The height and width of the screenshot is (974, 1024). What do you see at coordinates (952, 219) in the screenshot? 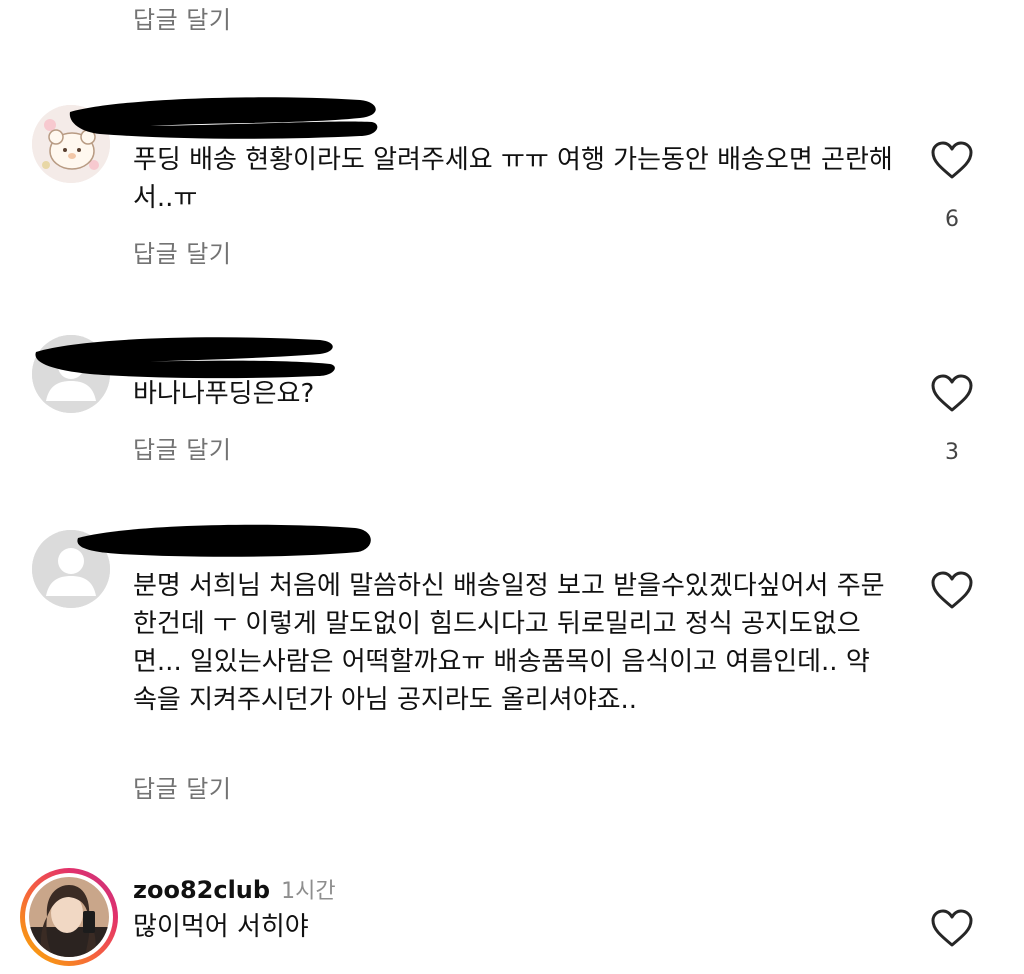
I see `like-count: 6` at bounding box center [952, 219].